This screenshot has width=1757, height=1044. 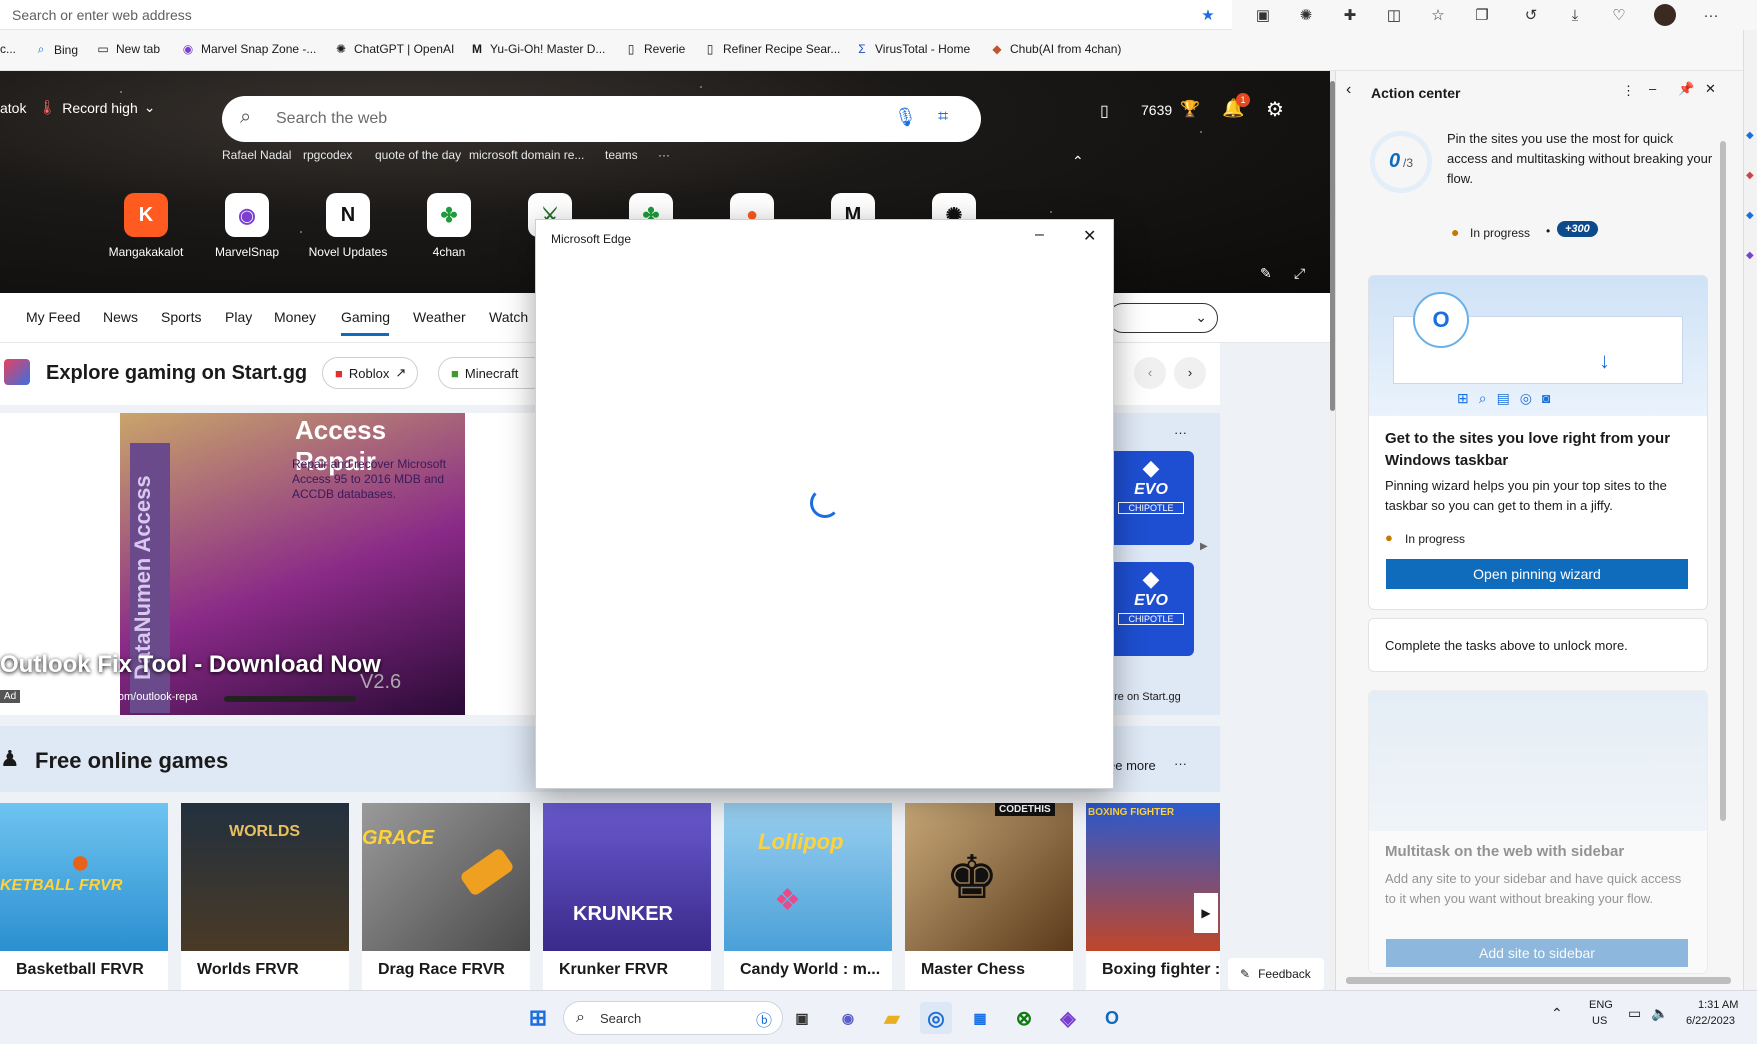 I want to click on history-icon: ↺, so click(x=1531, y=15).